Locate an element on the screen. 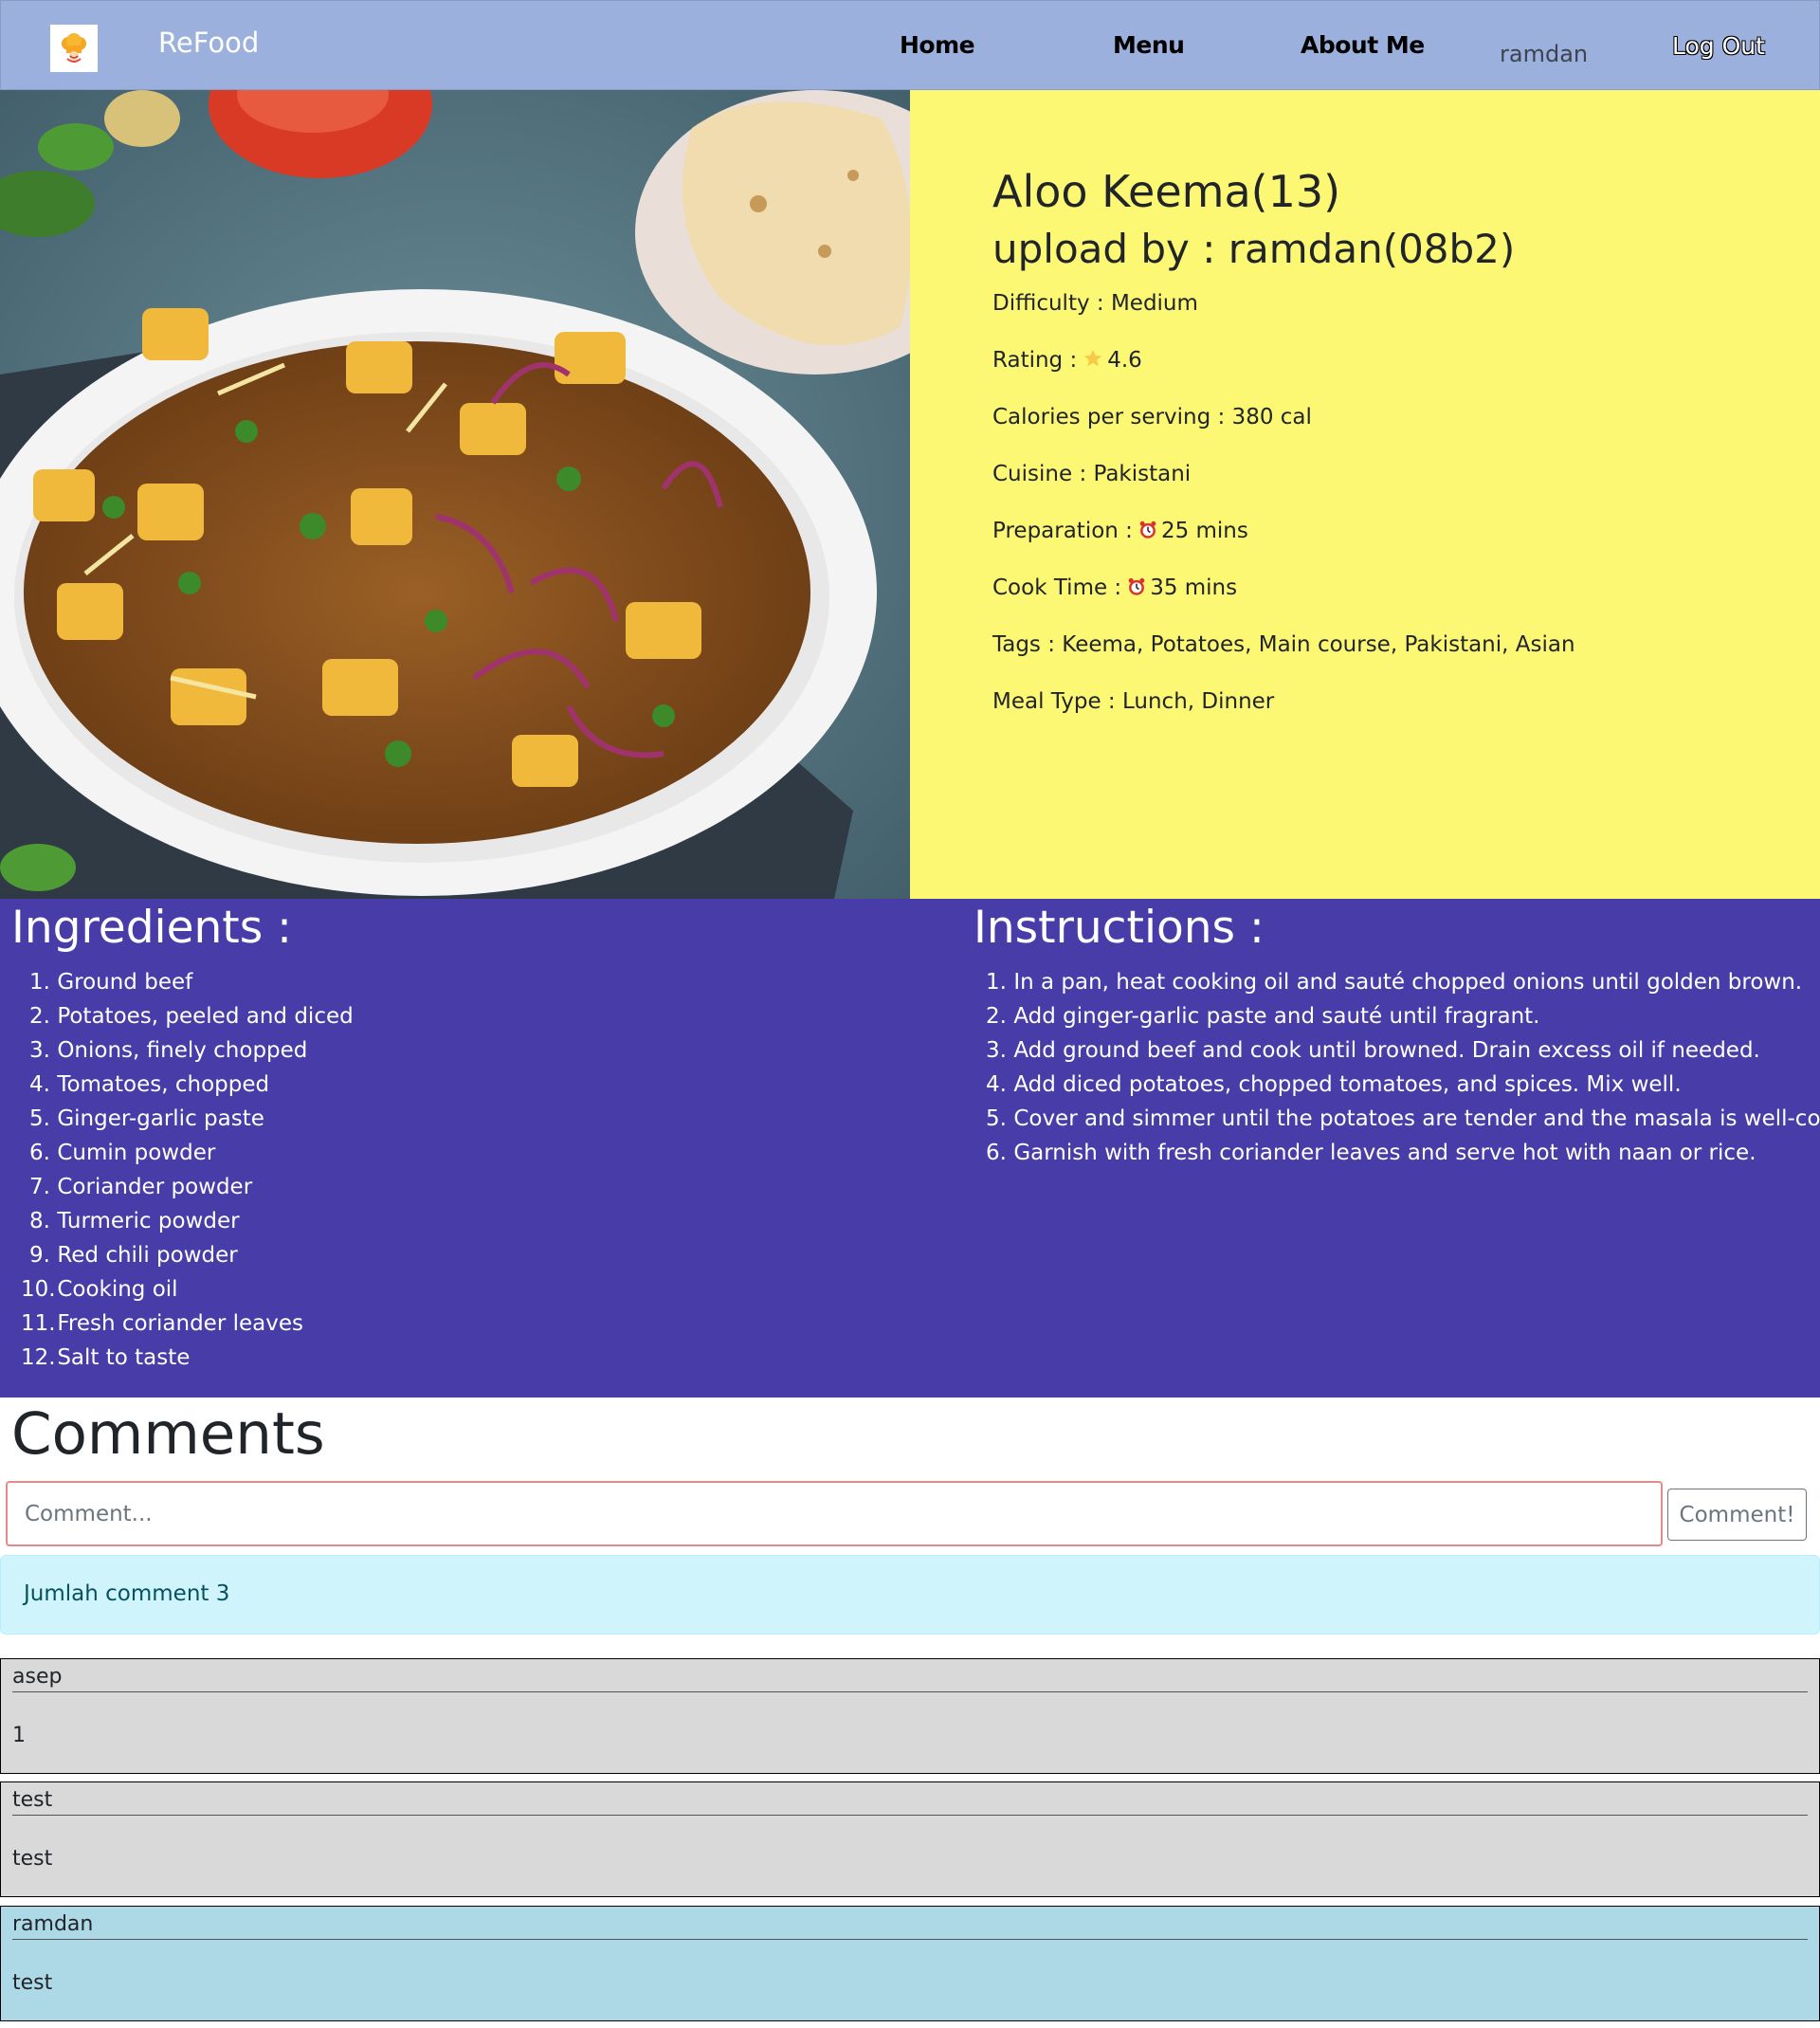 The image size is (1820, 2028). cook-time-row: Cook Time : 35 mins is located at coordinates (1114, 589).